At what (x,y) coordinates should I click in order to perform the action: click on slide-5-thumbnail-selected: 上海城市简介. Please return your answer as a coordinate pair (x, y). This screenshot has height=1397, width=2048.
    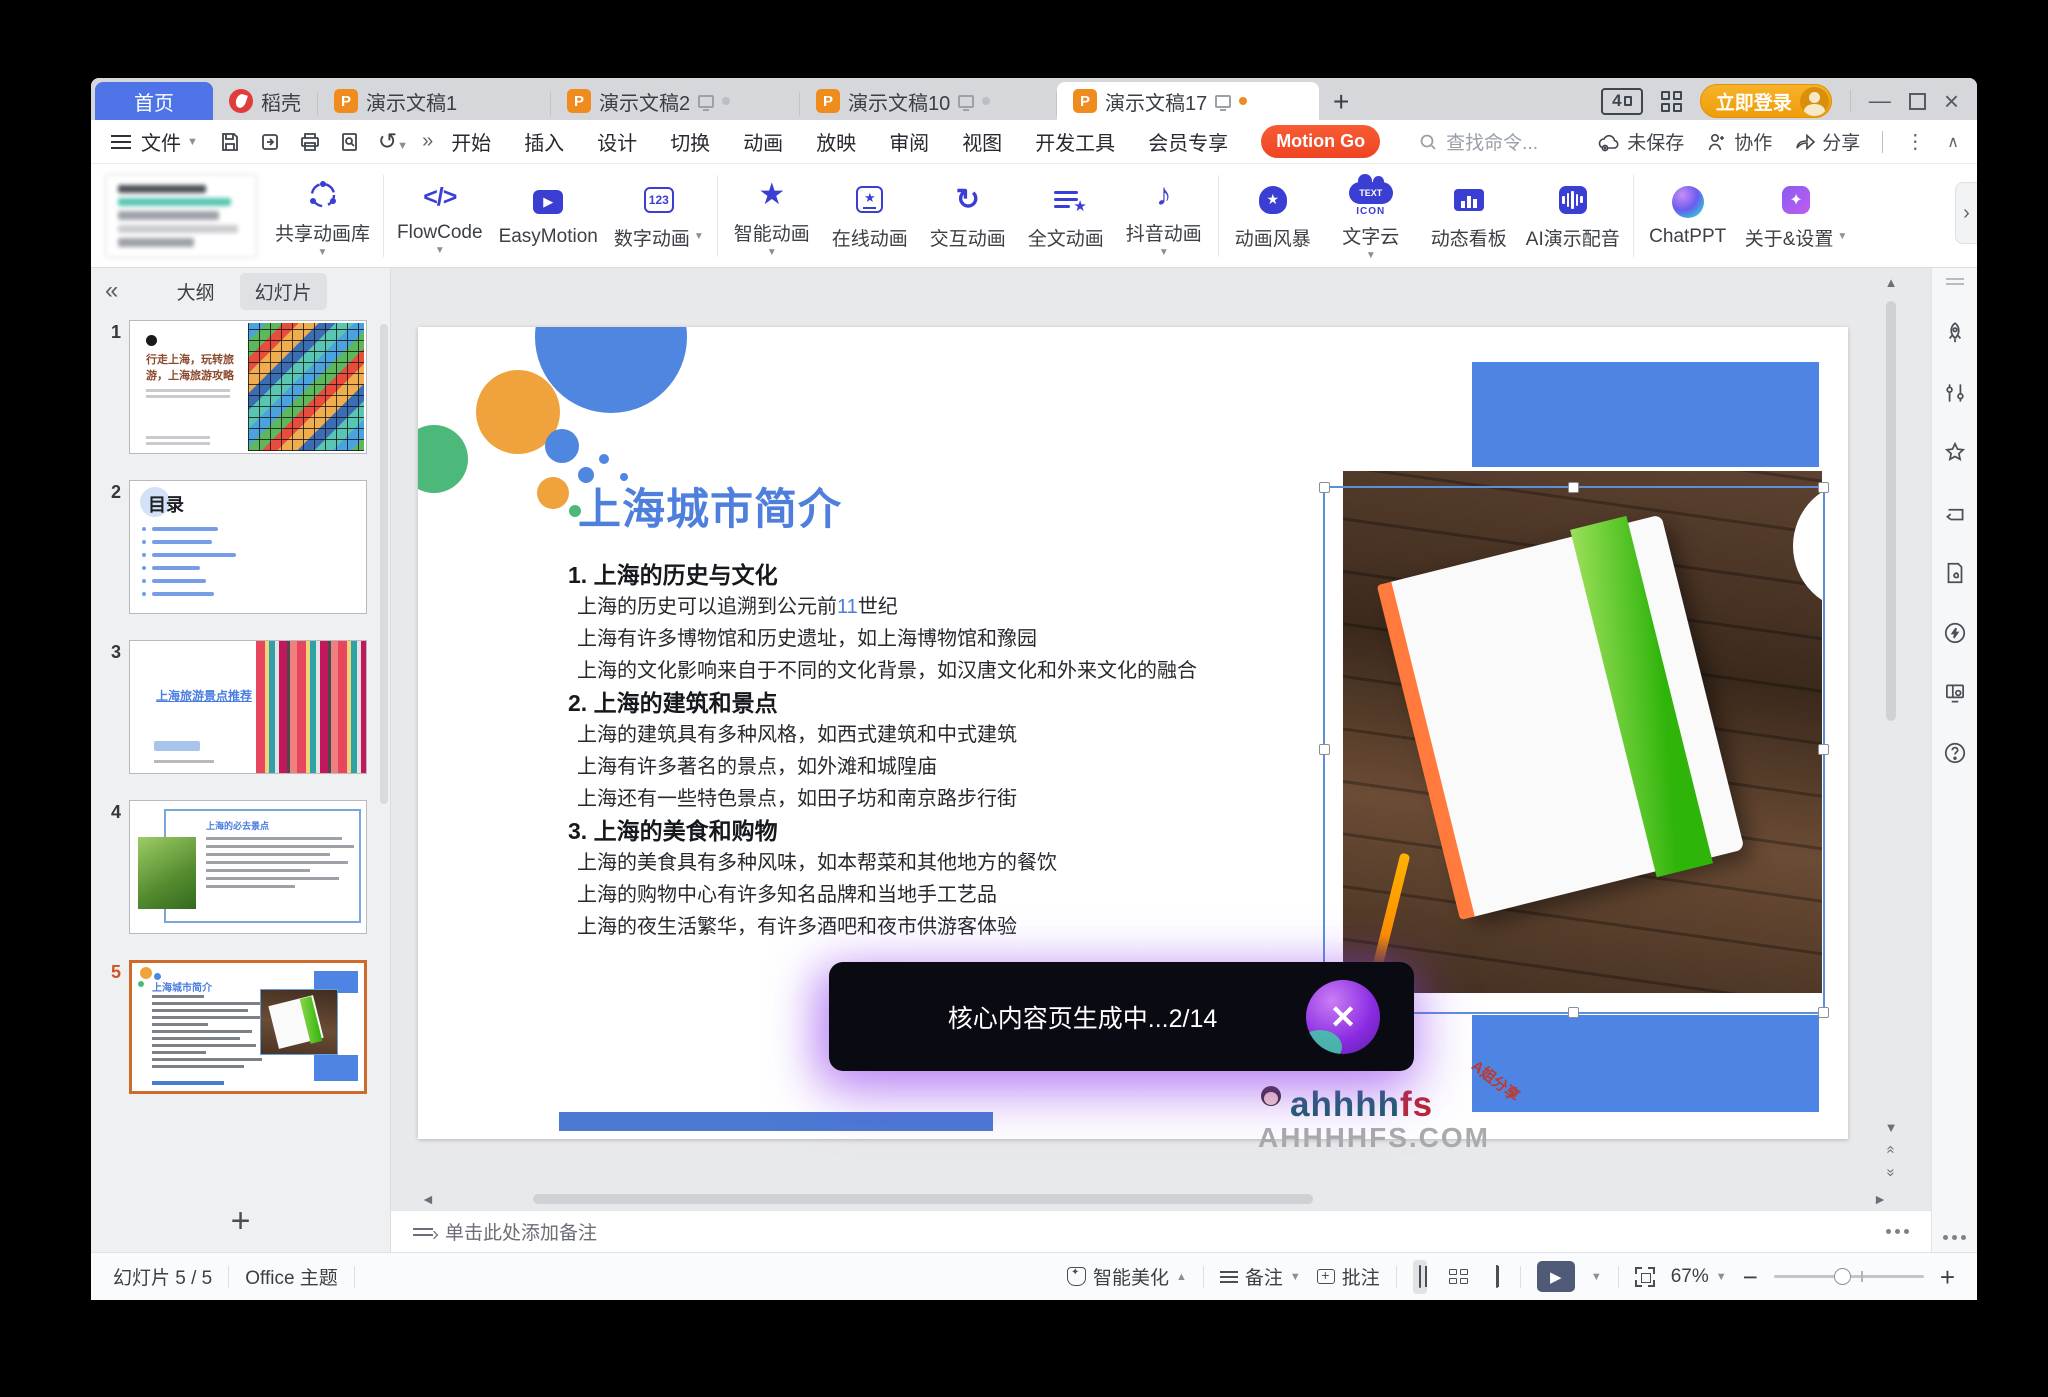
    Looking at the image, I should click on (248, 1027).